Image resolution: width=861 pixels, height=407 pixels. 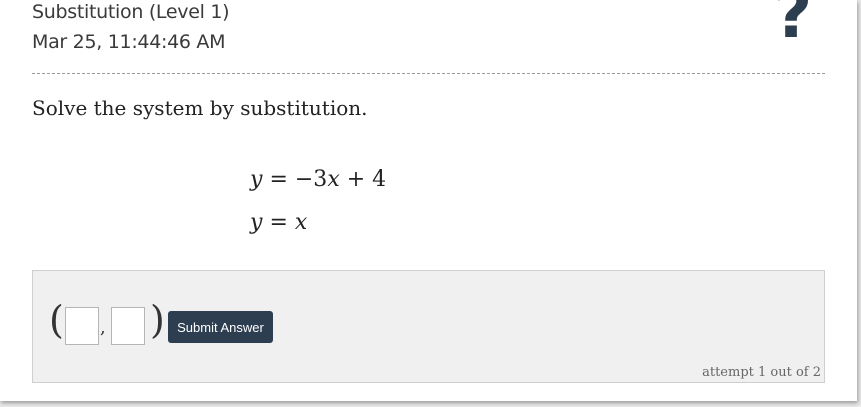 I want to click on equation-1-equals: =, so click(x=278, y=179).